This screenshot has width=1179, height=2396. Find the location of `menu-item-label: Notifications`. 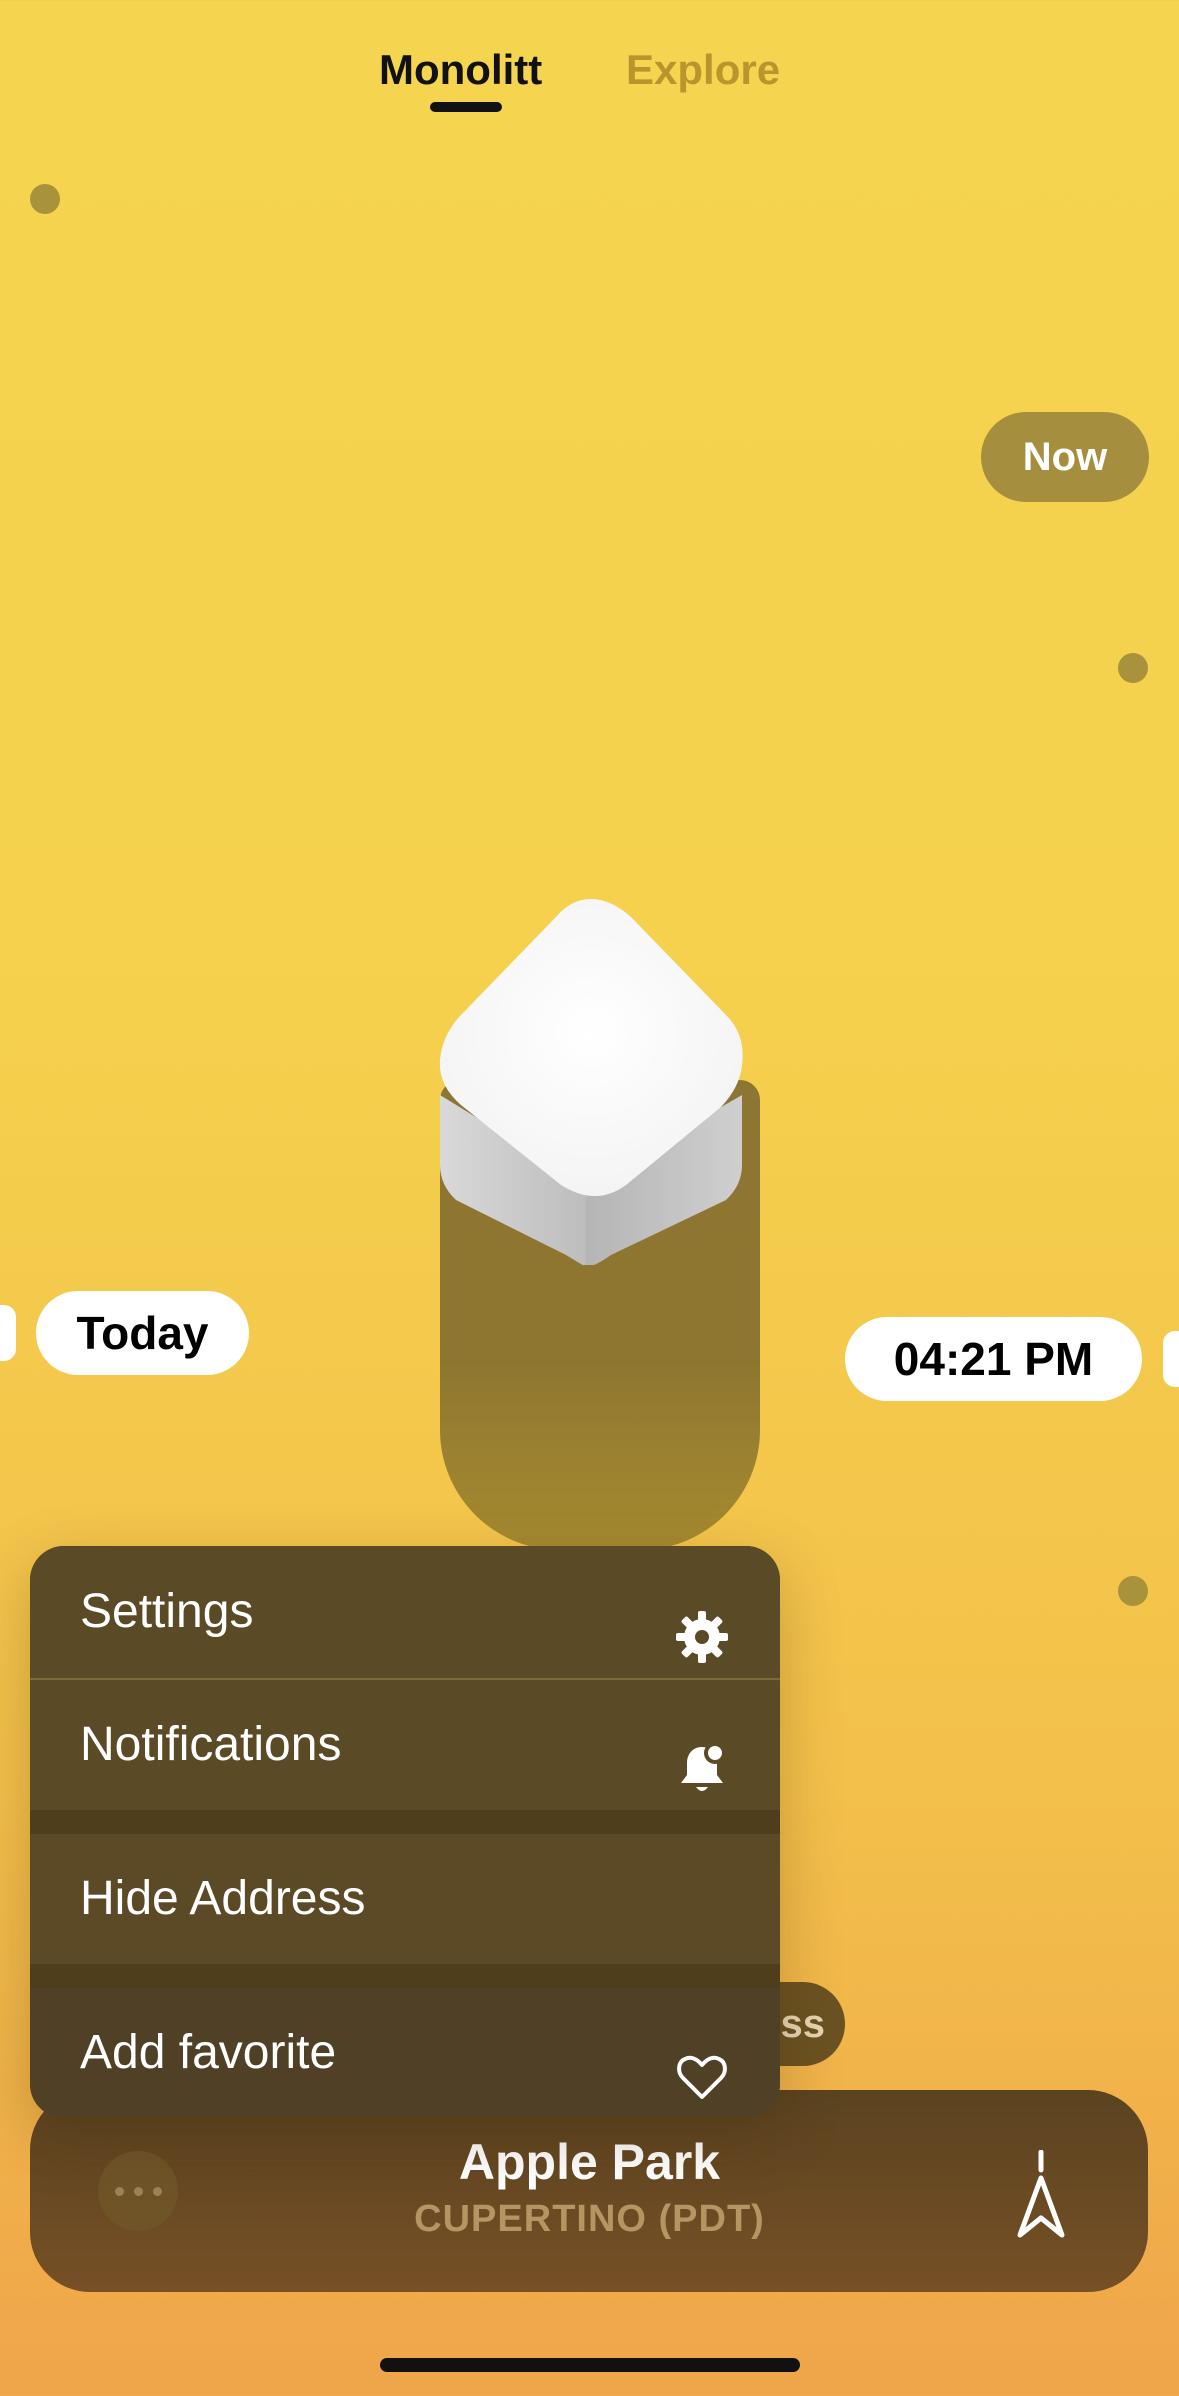

menu-item-label: Notifications is located at coordinates (211, 1744).